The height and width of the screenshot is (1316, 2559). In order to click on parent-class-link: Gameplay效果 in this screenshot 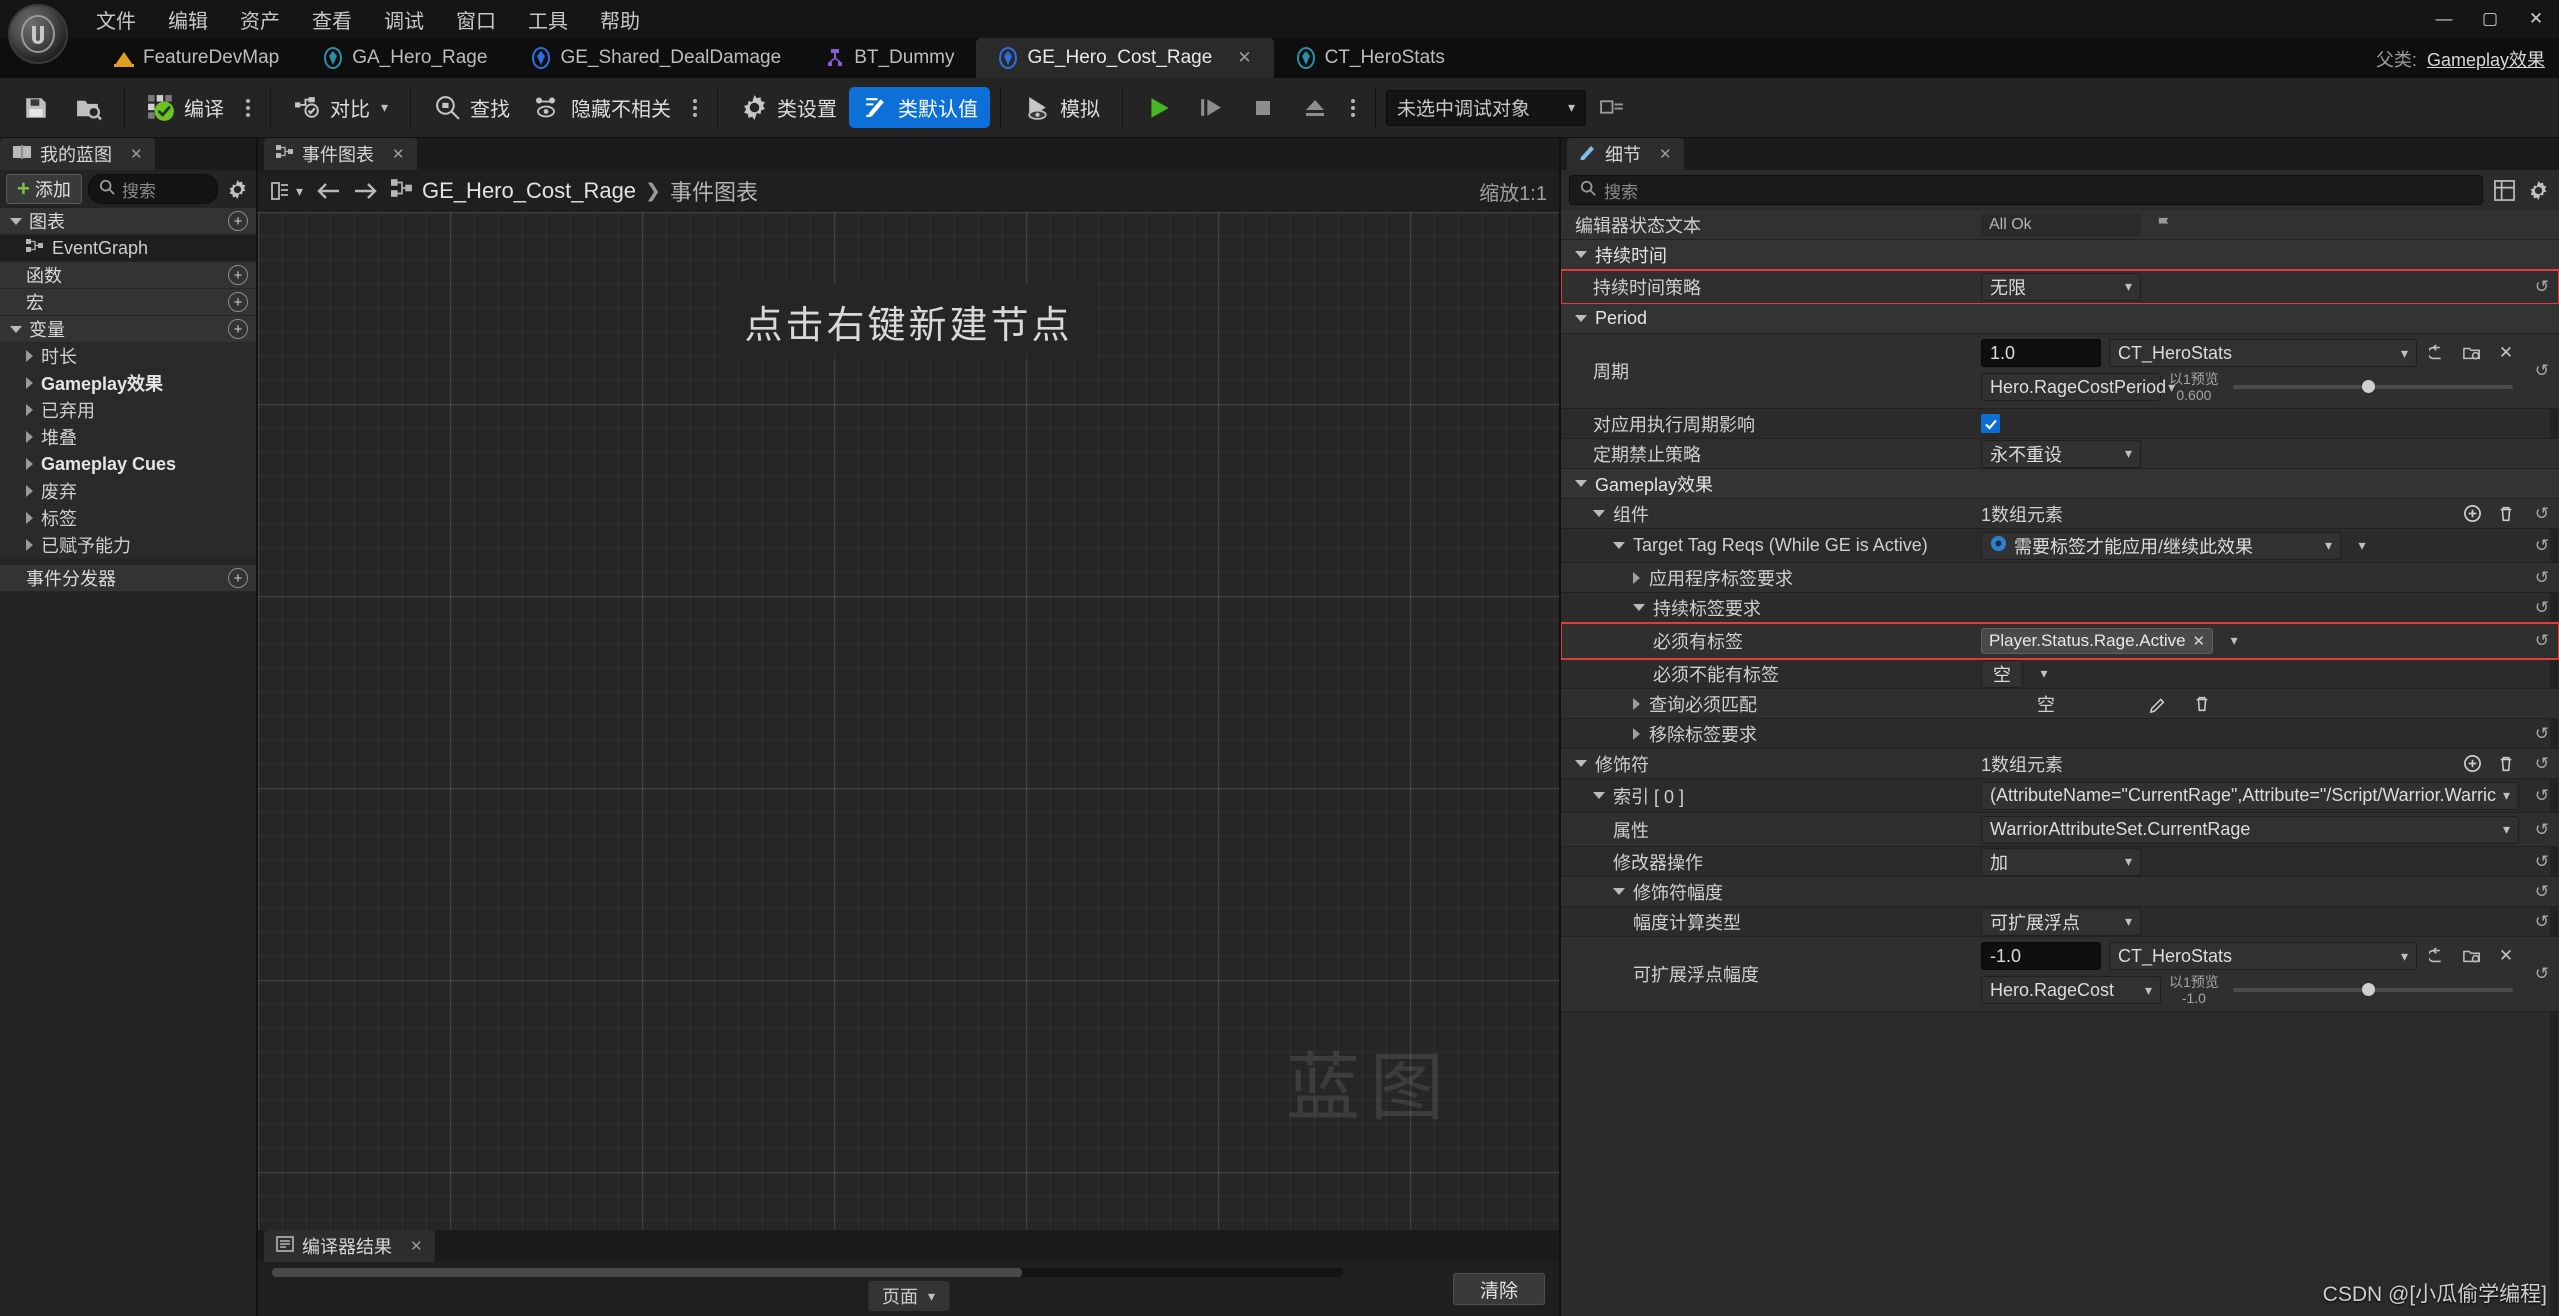, I will do `click(2486, 59)`.